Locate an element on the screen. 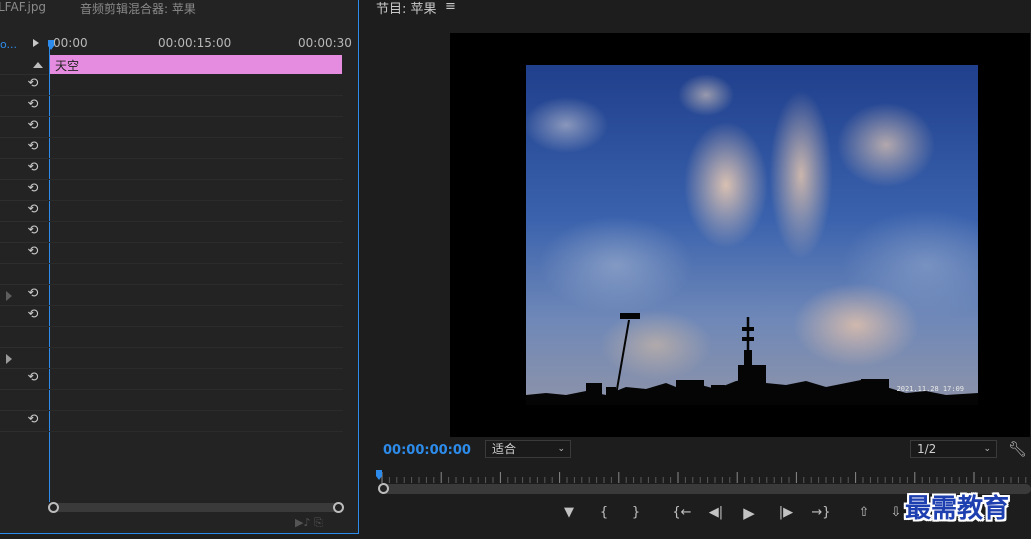 The width and height of the screenshot is (1031, 539). left-panel-tabs: LFAF.jpg 音频剪辑混合器: 苹果 is located at coordinates (179, 9).